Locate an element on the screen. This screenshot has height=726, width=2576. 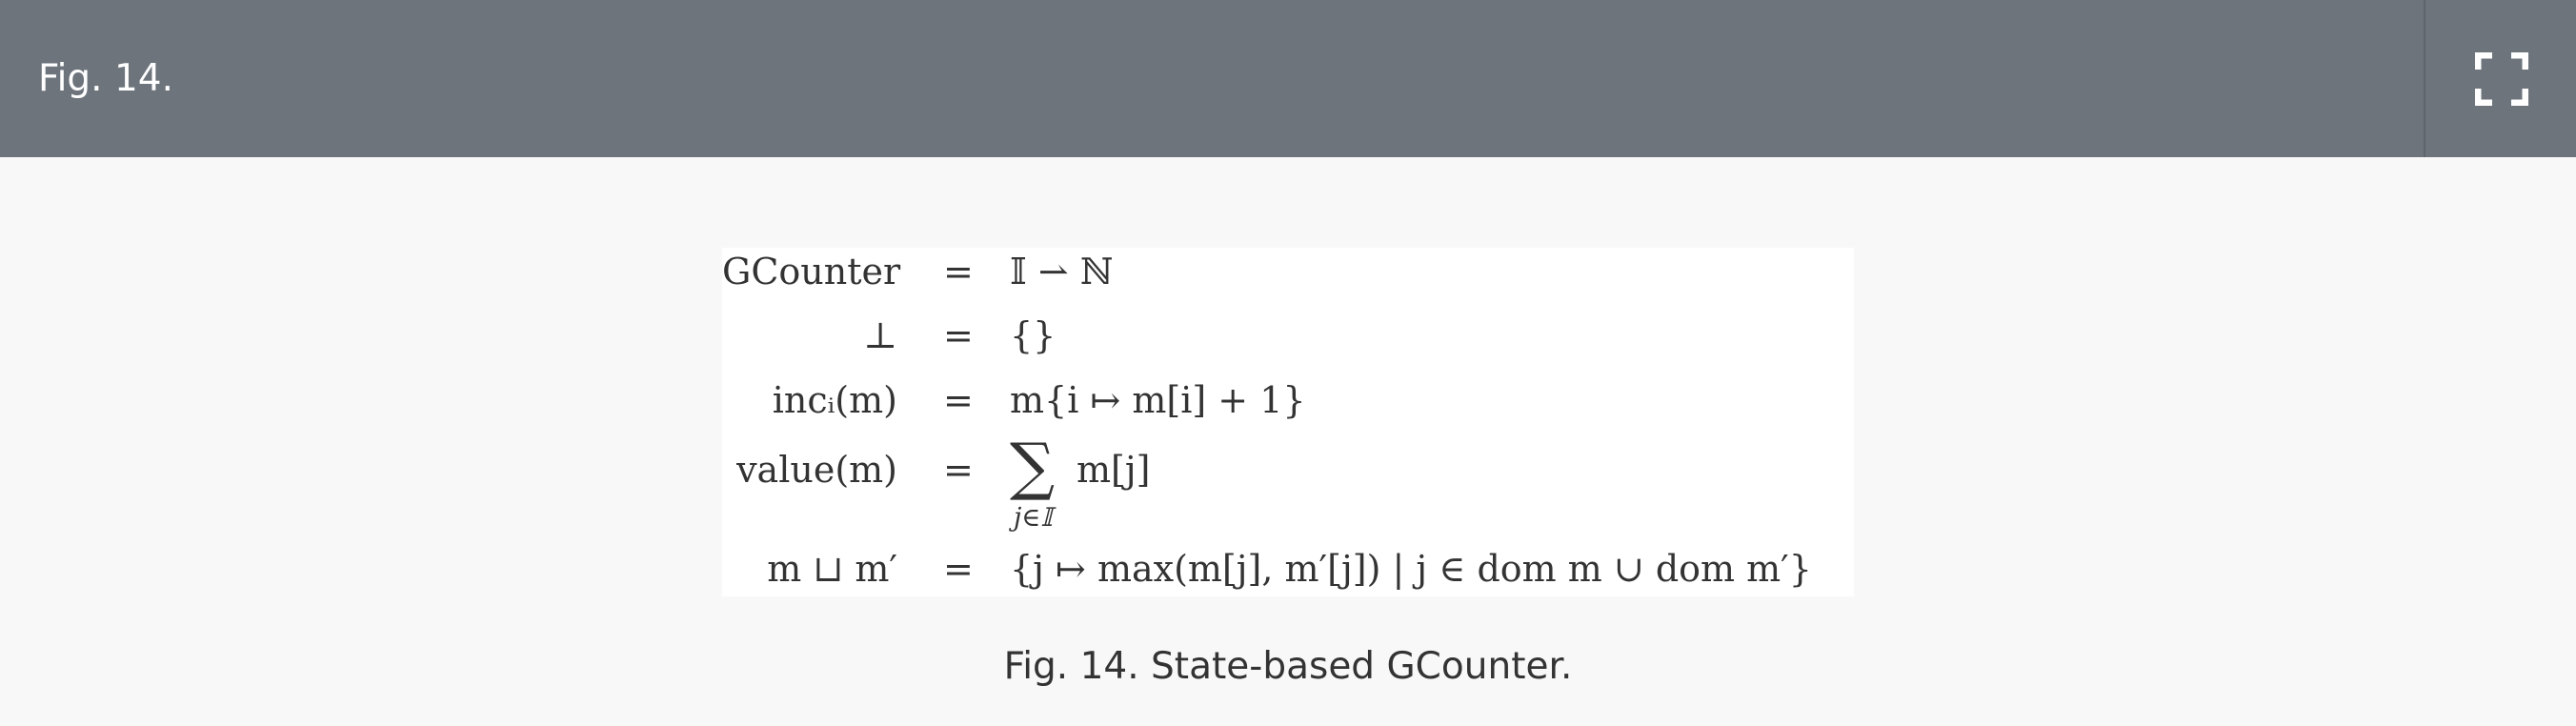
formula-row: GCounter = 𝕀 ⇀ ℕ is located at coordinates (1288, 276).